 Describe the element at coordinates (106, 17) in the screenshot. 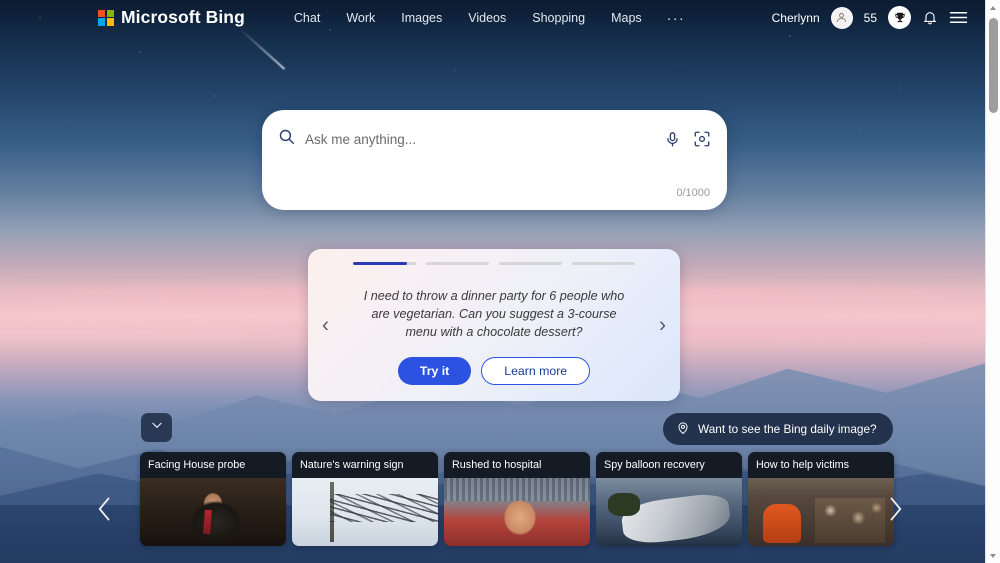

I see `microsoft-logo-icon` at that location.